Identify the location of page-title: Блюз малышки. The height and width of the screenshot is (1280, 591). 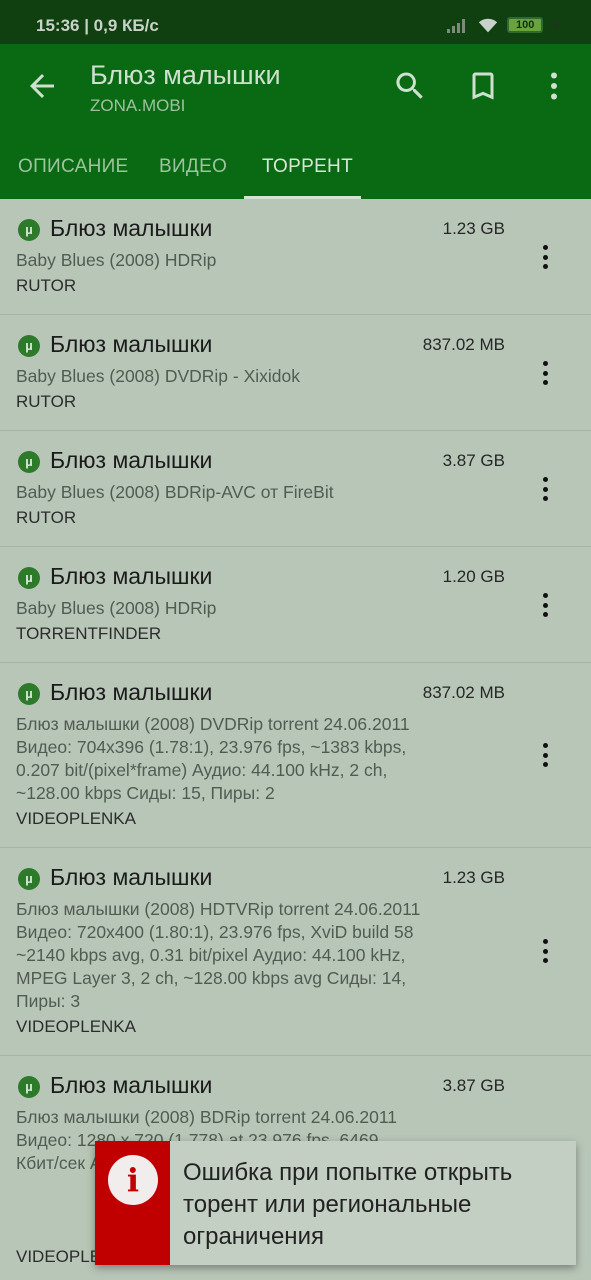
(185, 75).